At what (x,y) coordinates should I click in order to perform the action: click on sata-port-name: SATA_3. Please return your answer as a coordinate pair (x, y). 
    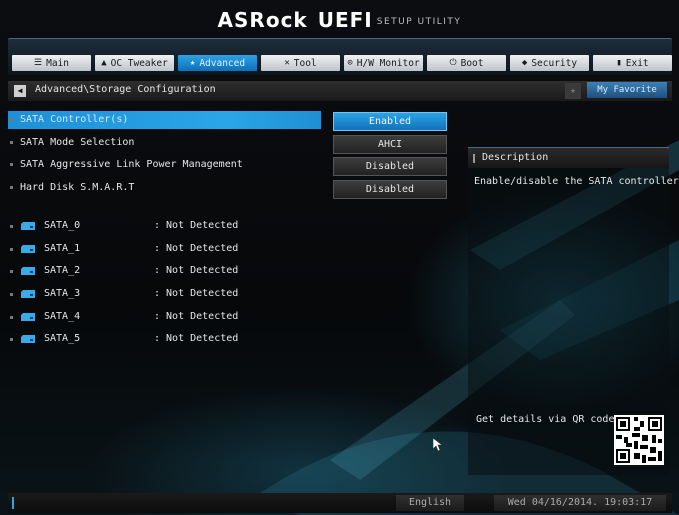
    Looking at the image, I should click on (62, 293).